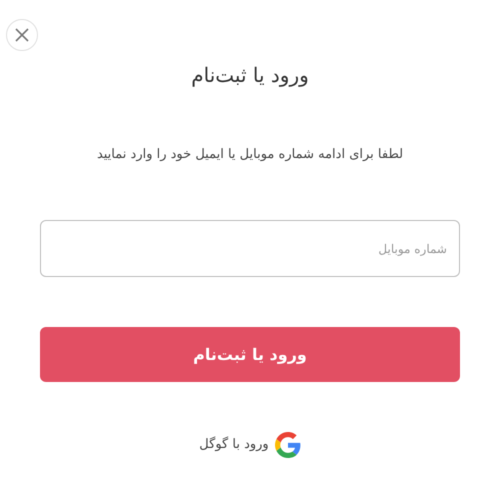  I want to click on google-login-link: ورود با گوگل, so click(250, 445).